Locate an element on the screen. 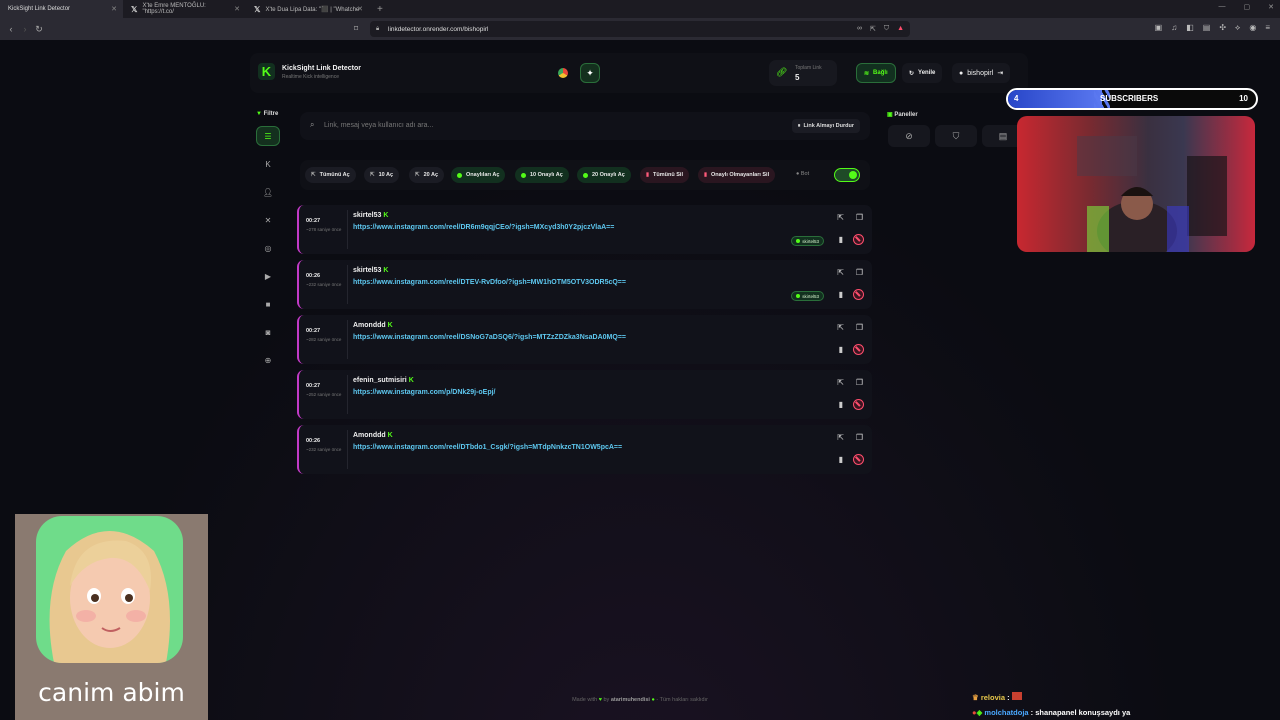 The height and width of the screenshot is (720, 1280). delete-unapproved-button: ▮ Onaylı Olmayanları Sil is located at coordinates (737, 175).